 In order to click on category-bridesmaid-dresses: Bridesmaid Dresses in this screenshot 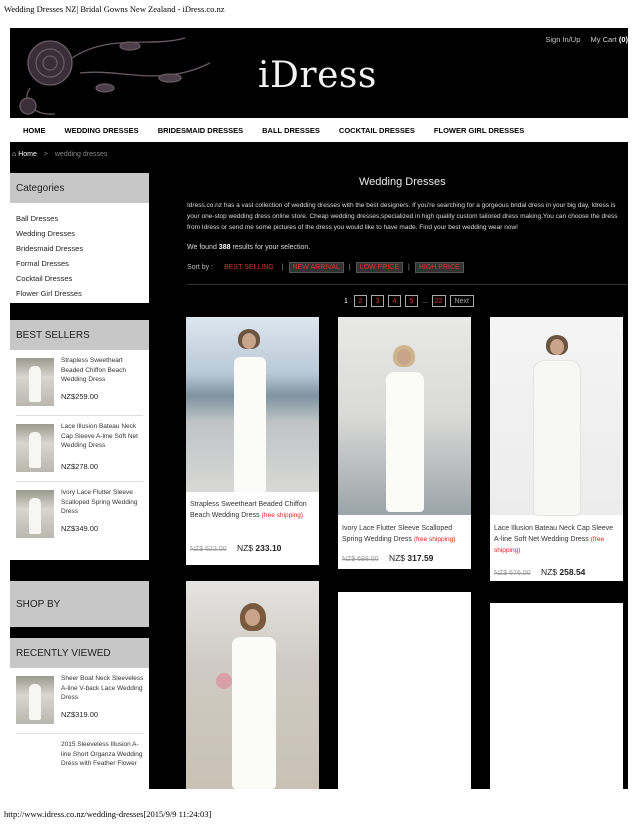, I will do `click(79, 248)`.